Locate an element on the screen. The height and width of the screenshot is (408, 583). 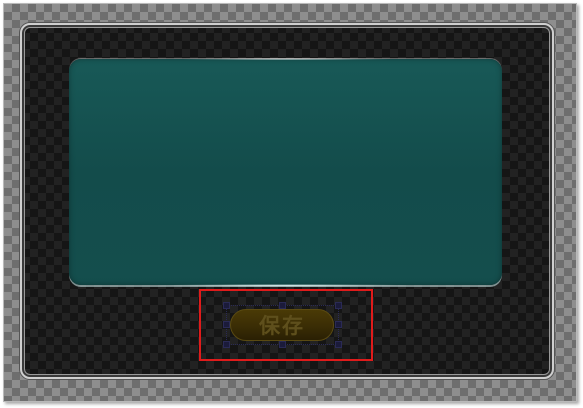
resize-handle-bottom-left is located at coordinates (226, 344).